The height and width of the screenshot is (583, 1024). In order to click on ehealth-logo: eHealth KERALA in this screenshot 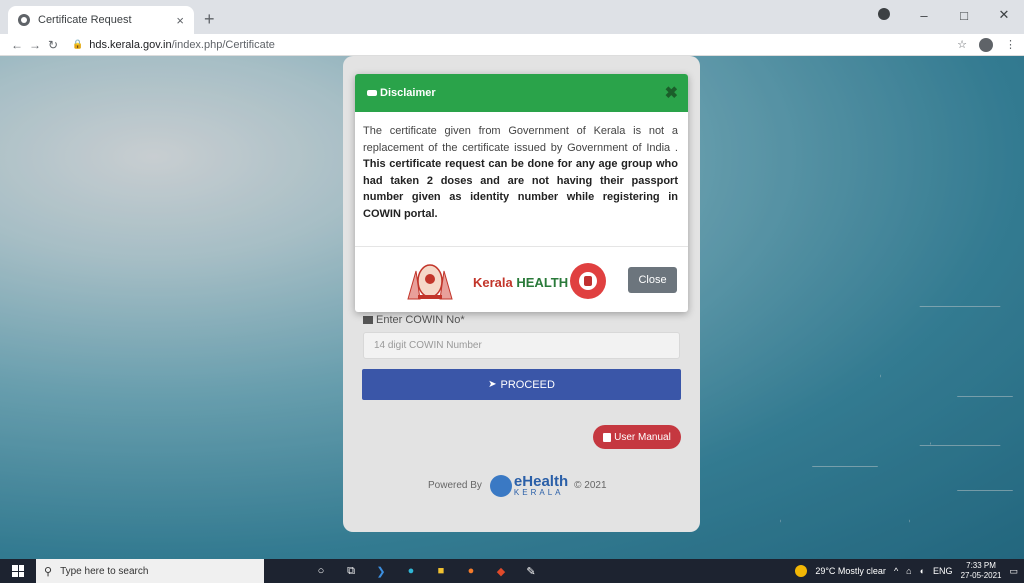, I will do `click(529, 485)`.